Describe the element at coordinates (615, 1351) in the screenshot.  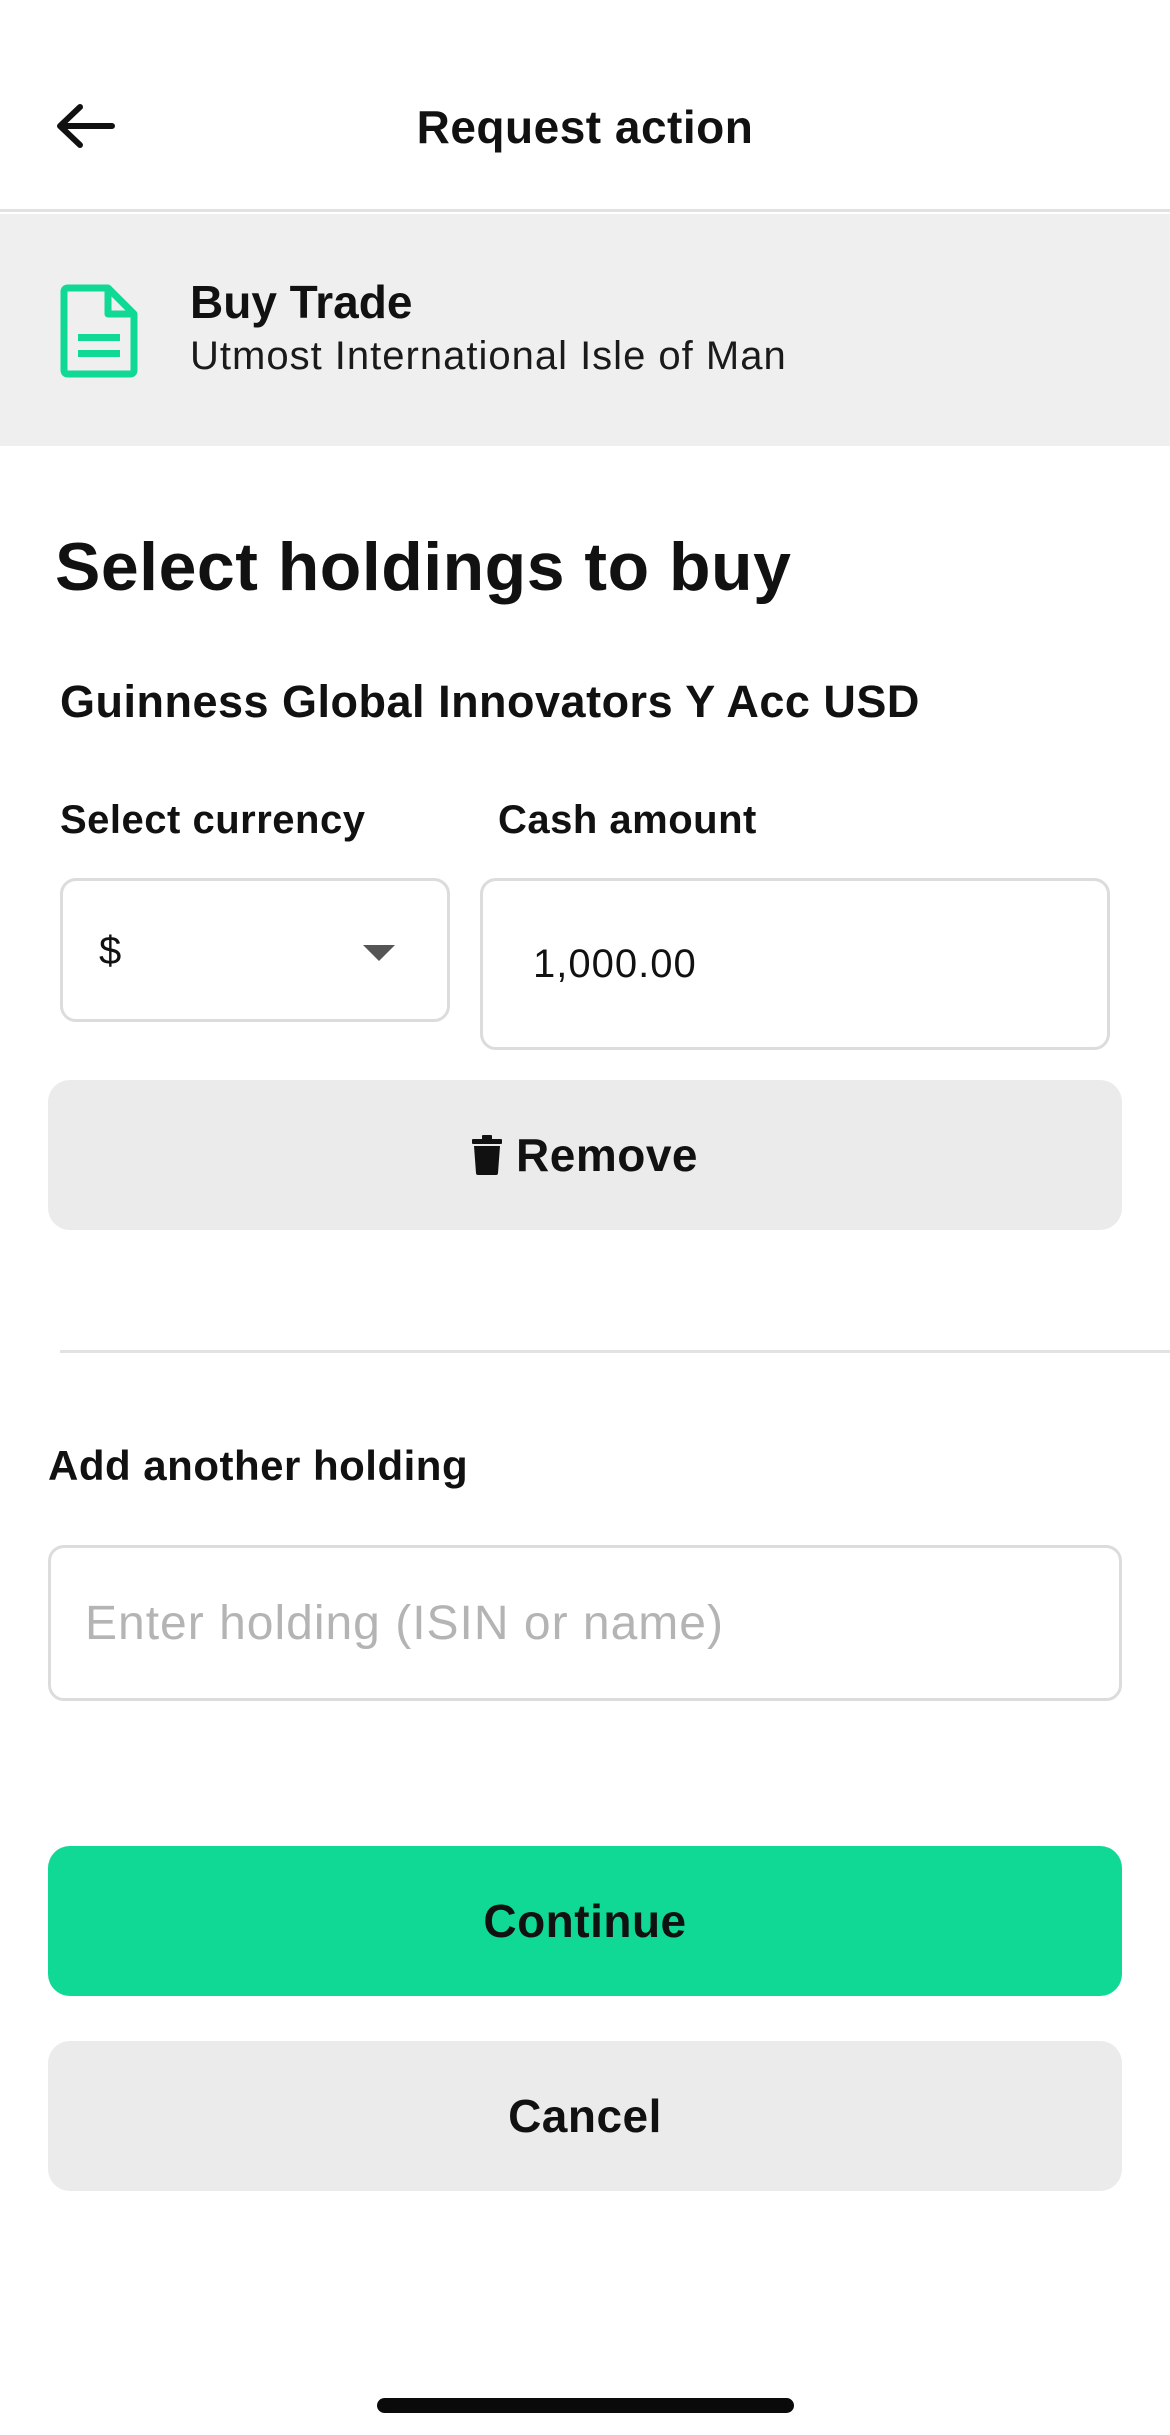
I see `divider` at that location.